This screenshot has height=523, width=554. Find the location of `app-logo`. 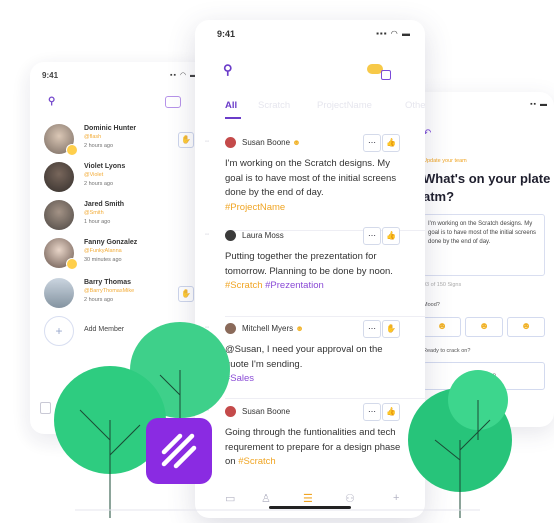

app-logo is located at coordinates (179, 451).